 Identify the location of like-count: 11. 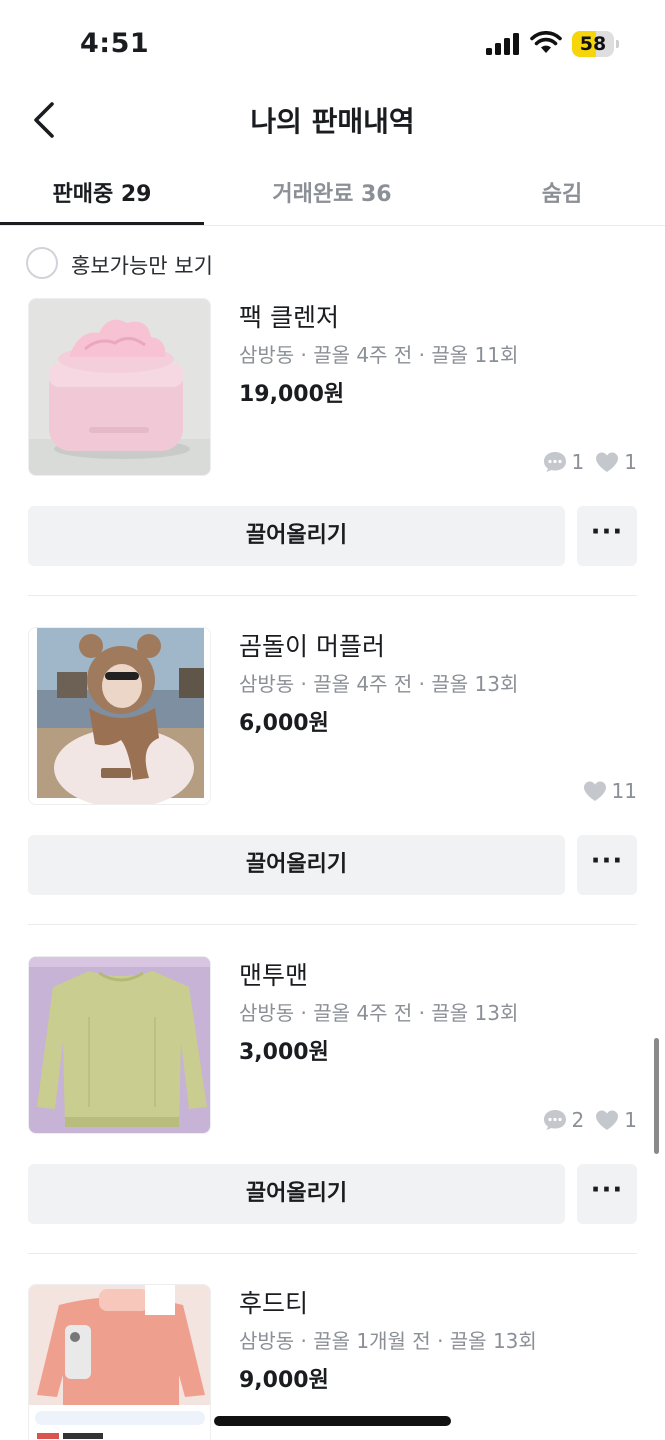
(624, 791).